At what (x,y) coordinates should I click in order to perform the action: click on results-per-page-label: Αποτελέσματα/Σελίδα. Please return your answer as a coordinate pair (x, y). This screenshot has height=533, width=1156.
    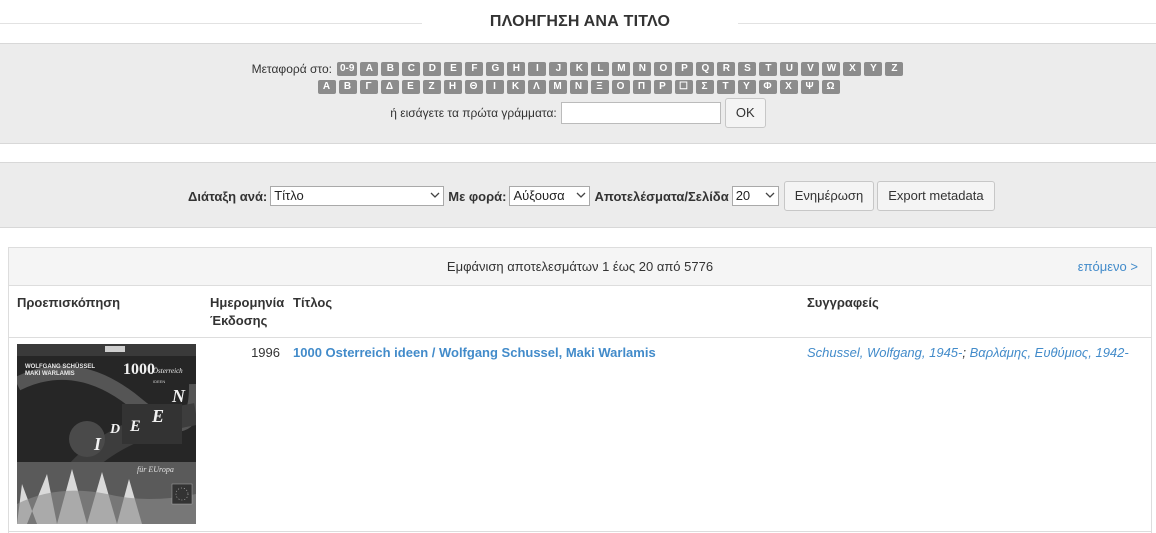
    Looking at the image, I should click on (661, 196).